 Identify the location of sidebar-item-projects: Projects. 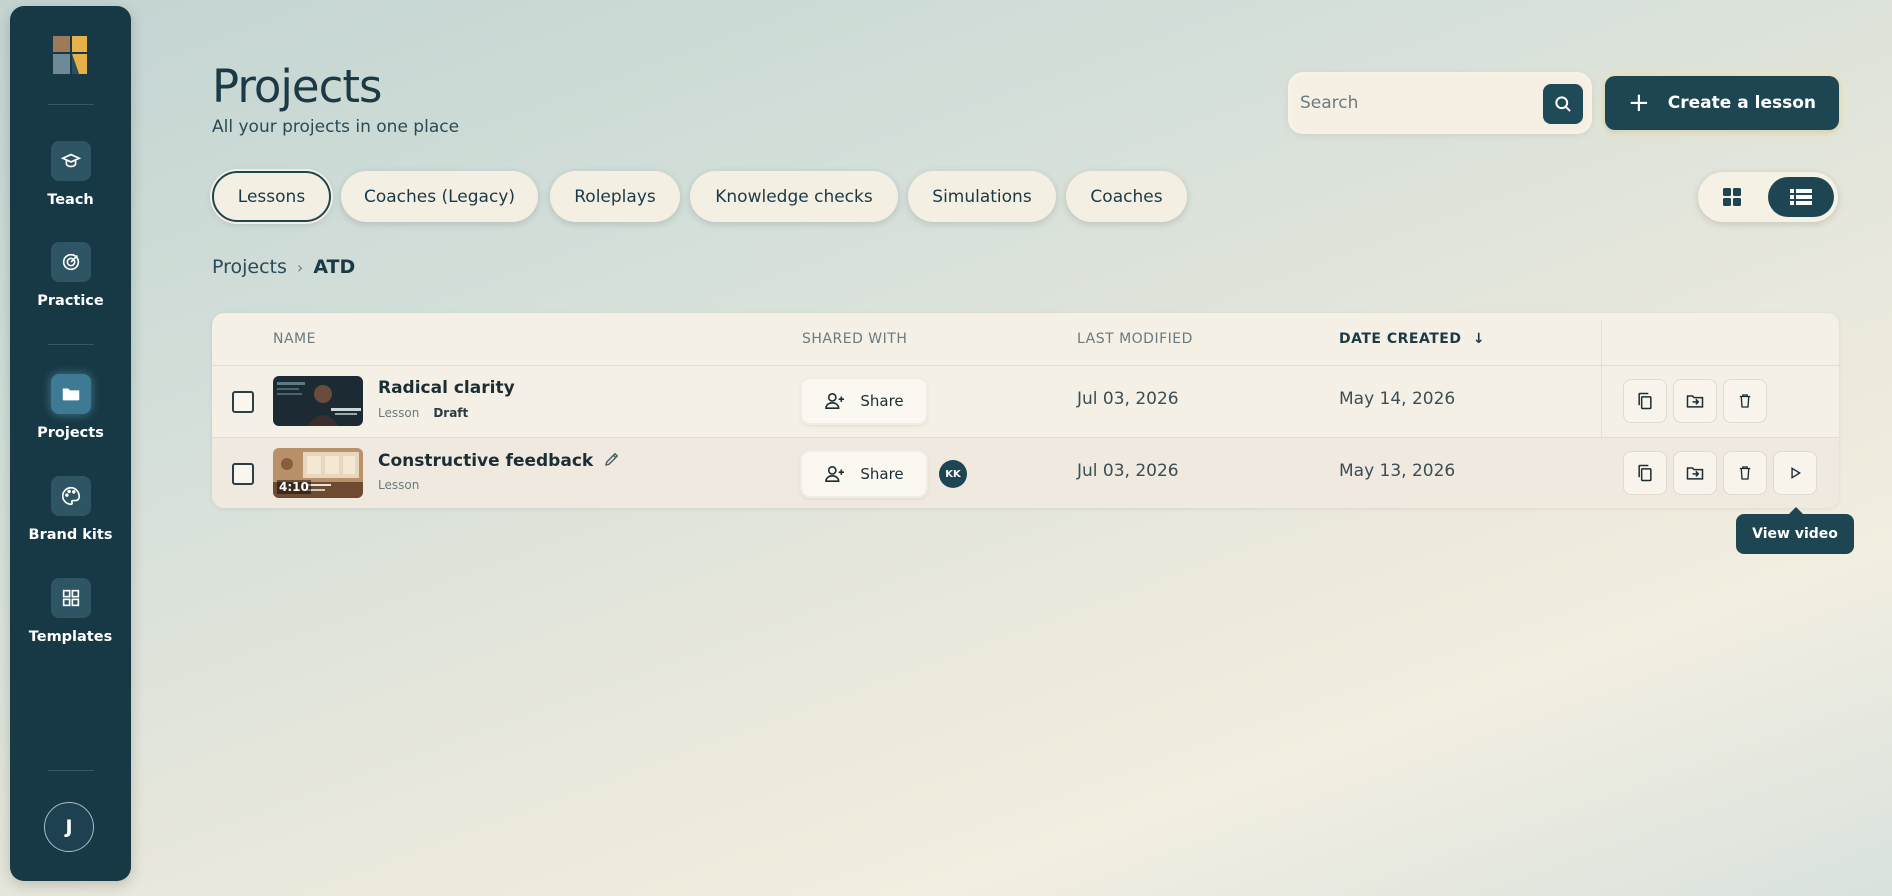
(70, 414).